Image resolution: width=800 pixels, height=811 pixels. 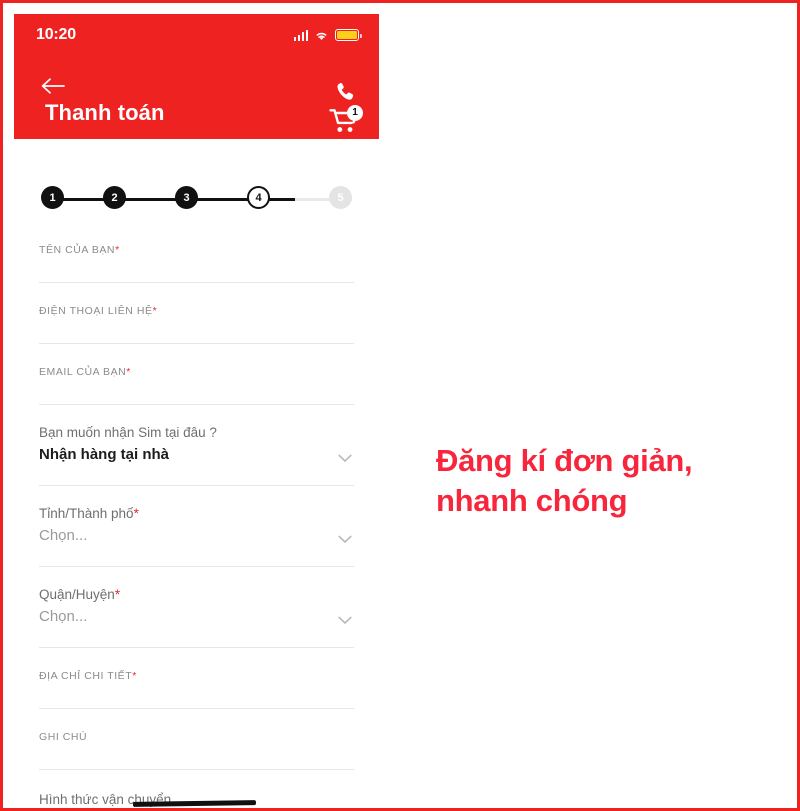 I want to click on province-required: *, so click(x=136, y=513).